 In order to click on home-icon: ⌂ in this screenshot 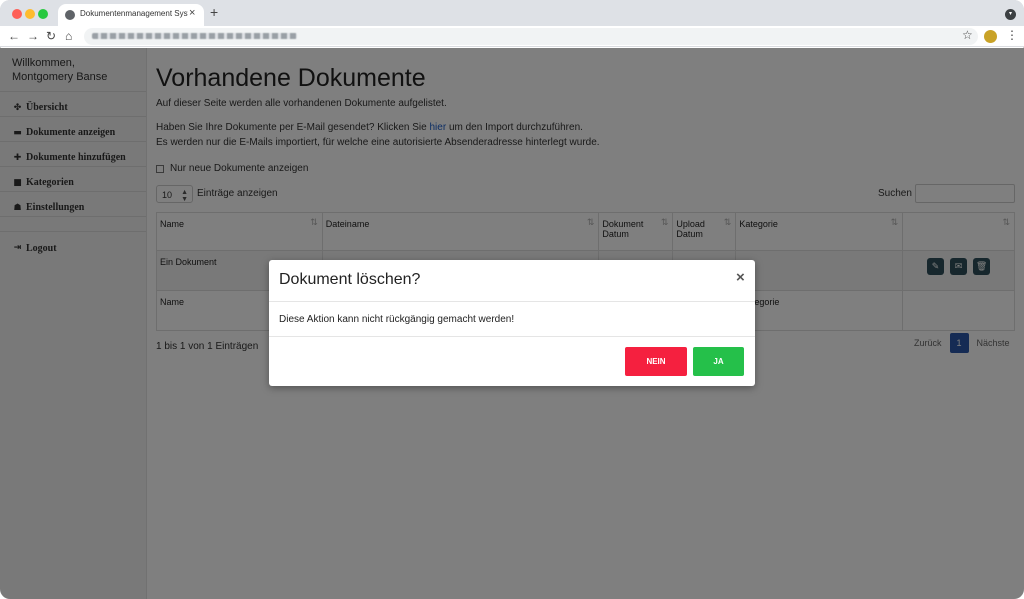, I will do `click(68, 36)`.